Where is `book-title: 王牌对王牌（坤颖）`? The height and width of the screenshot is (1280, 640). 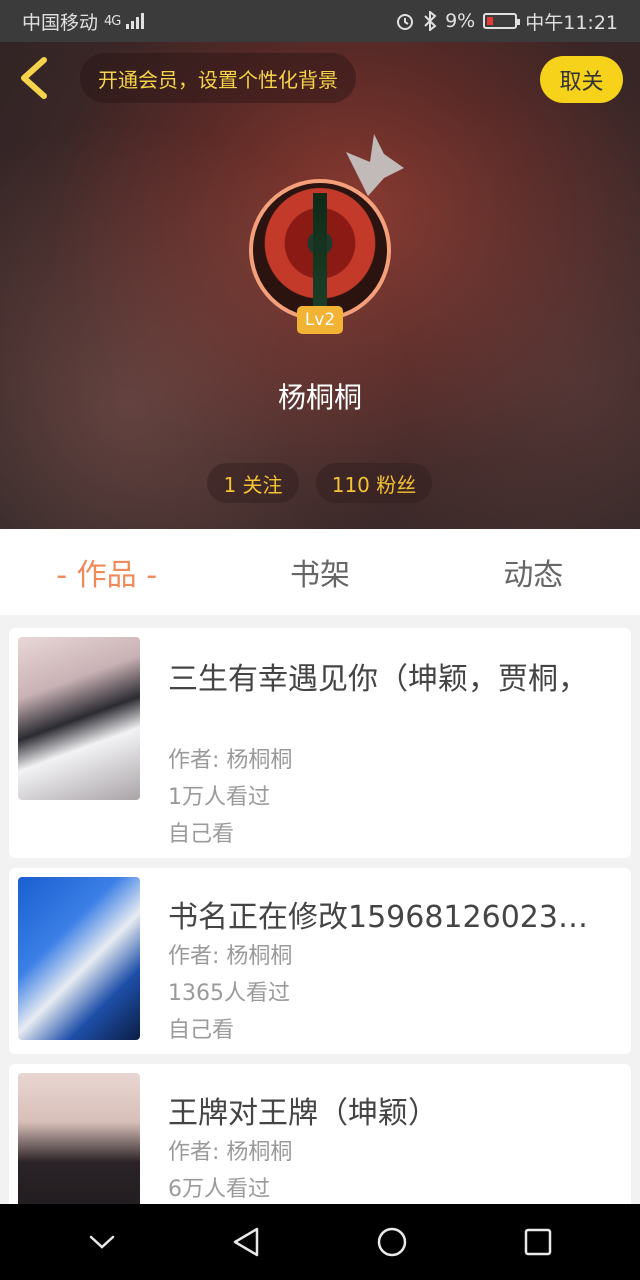 book-title: 王牌对王牌（坤颖） is located at coordinates (303, 1113).